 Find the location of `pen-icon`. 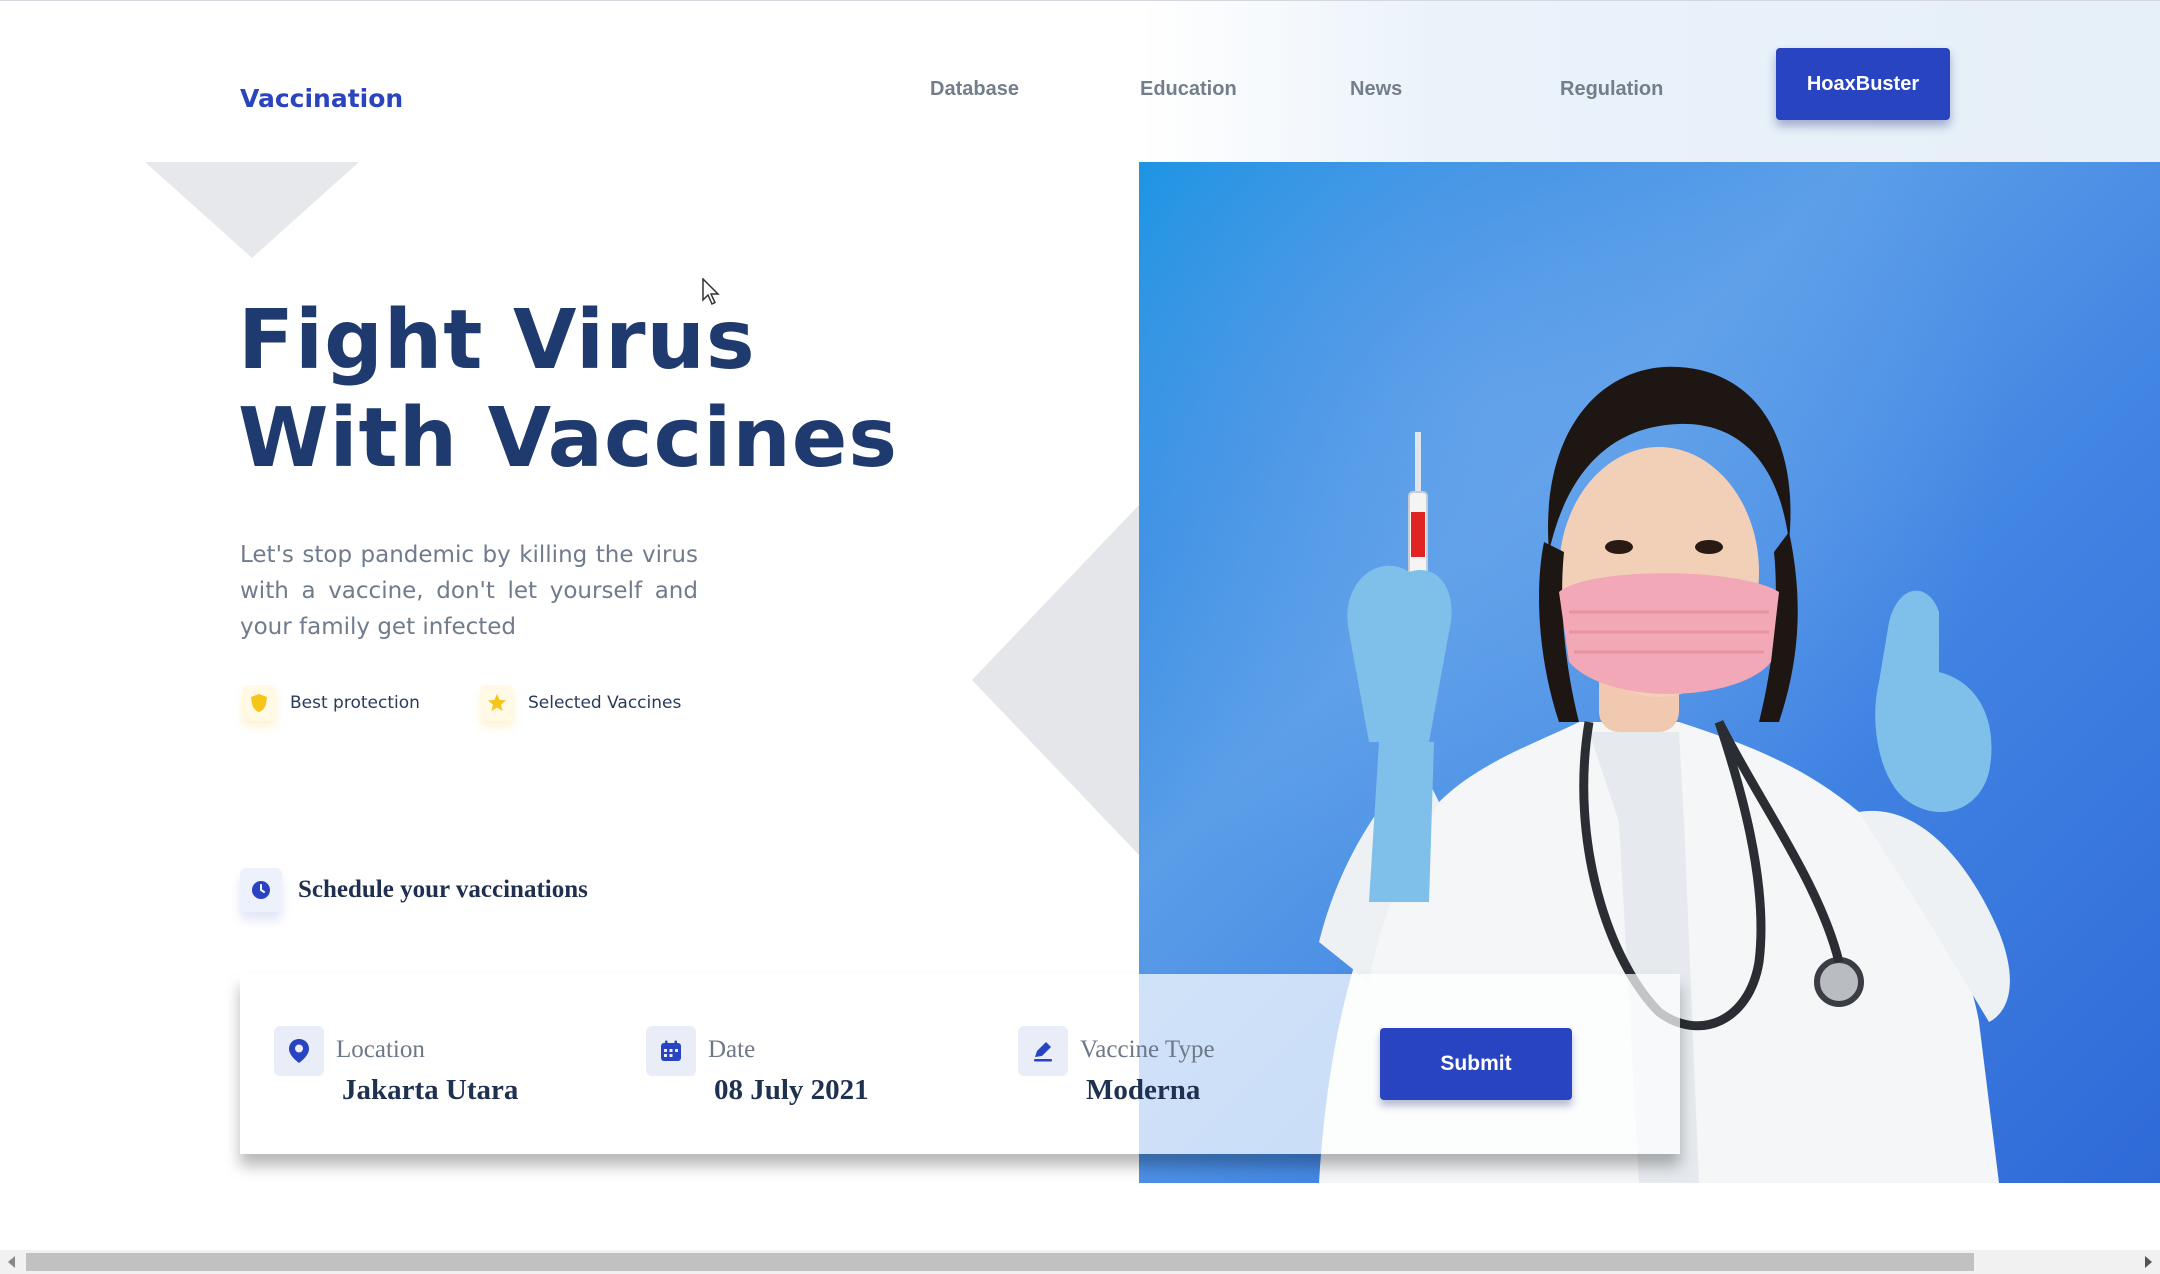

pen-icon is located at coordinates (1043, 1051).